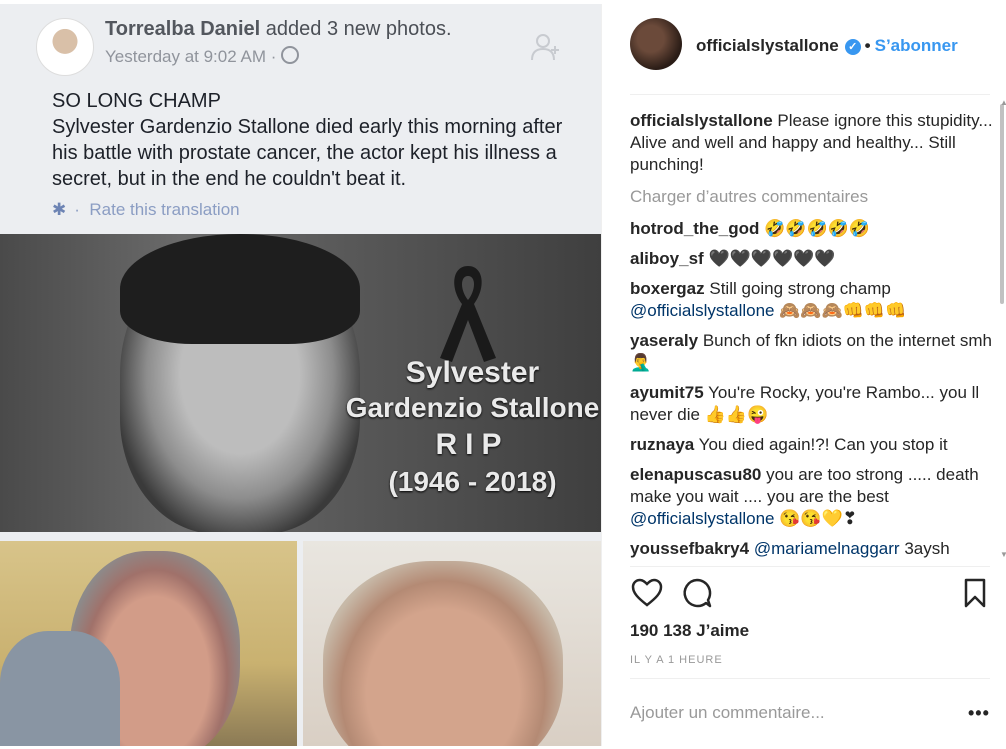  I want to click on comment-item: youssefbakry4 @mariamelnaggarr 3aysh, so click(812, 548).